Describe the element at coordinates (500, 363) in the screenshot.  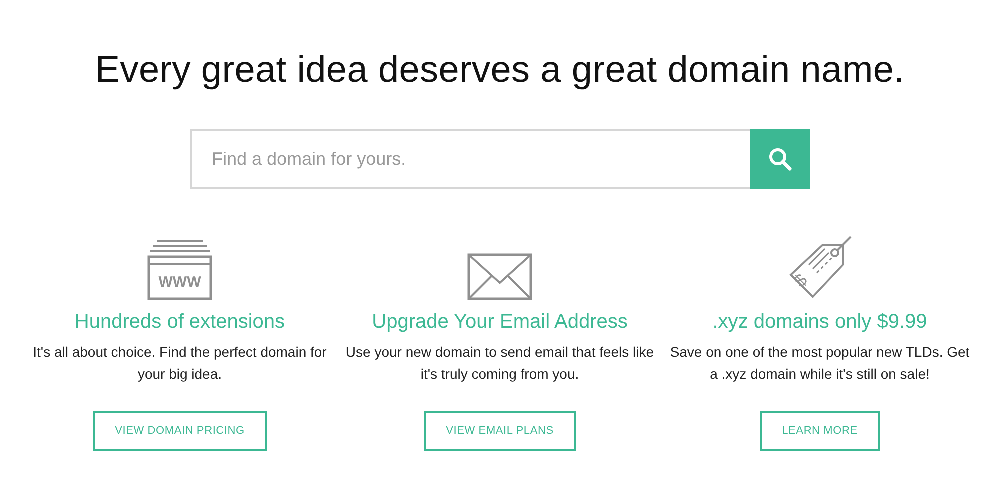
I see `feature-description: Use your new domain to send email that feels like it's truly coming from you.` at that location.